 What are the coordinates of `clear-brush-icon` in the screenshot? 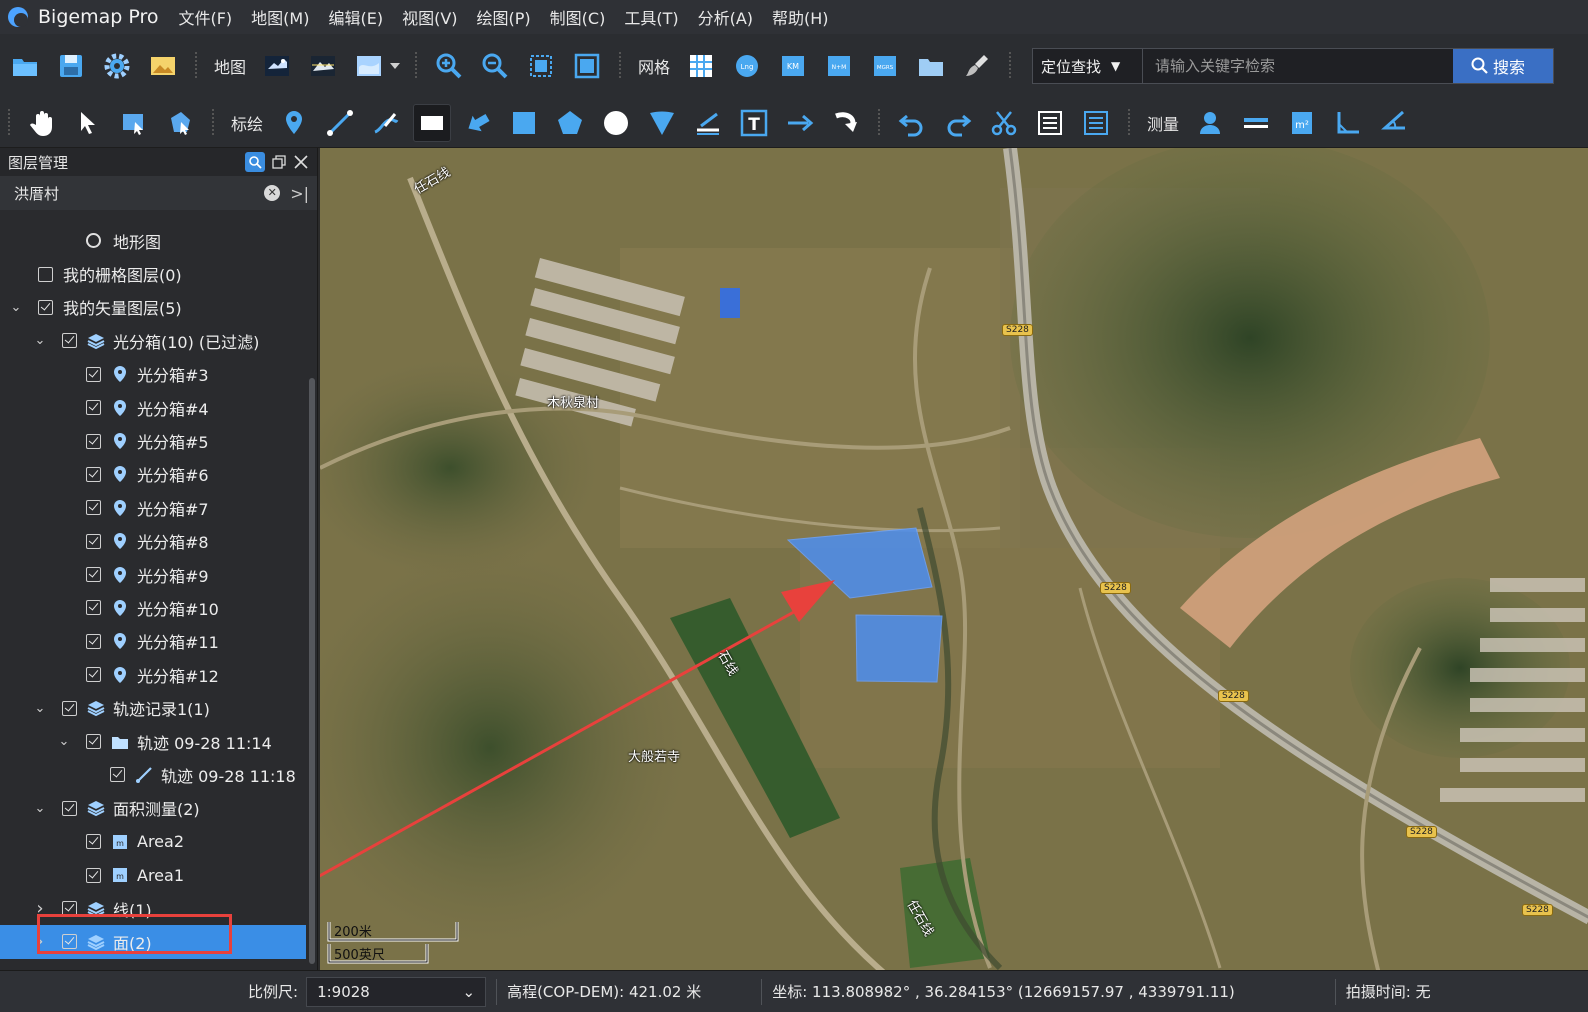 It's located at (977, 66).